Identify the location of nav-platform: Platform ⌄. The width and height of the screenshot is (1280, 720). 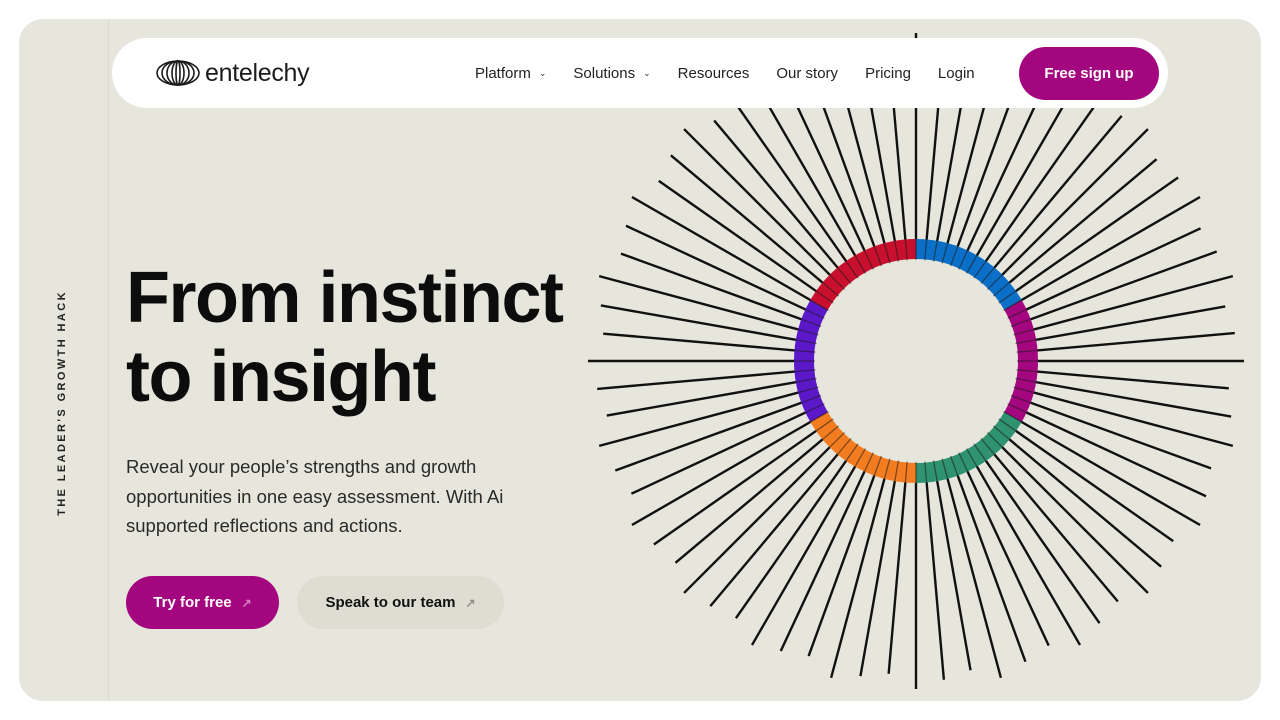
(510, 73).